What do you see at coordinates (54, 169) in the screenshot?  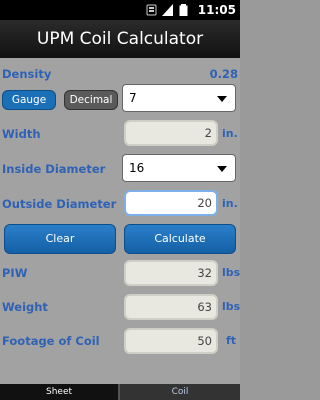 I see `inside-diameter-label: Inside Diameter` at bounding box center [54, 169].